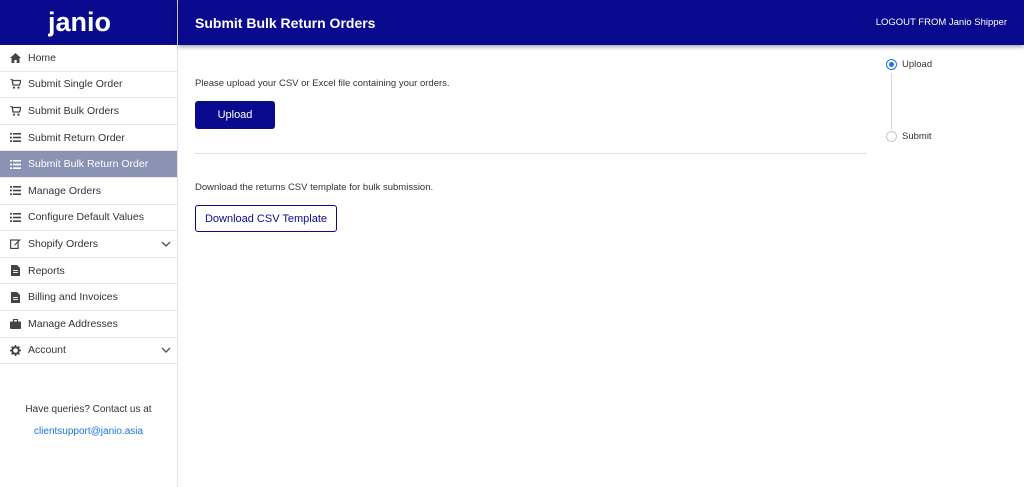 The width and height of the screenshot is (1024, 487). What do you see at coordinates (941, 22) in the screenshot?
I see `logout-link: LOGOUT FROM Janio Shipper` at bounding box center [941, 22].